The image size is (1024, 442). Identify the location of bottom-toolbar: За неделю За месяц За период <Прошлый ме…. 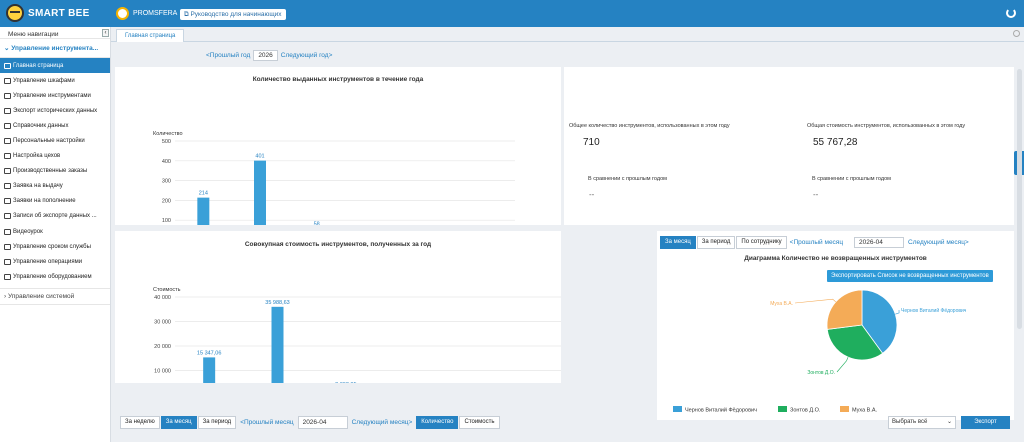
(567, 429).